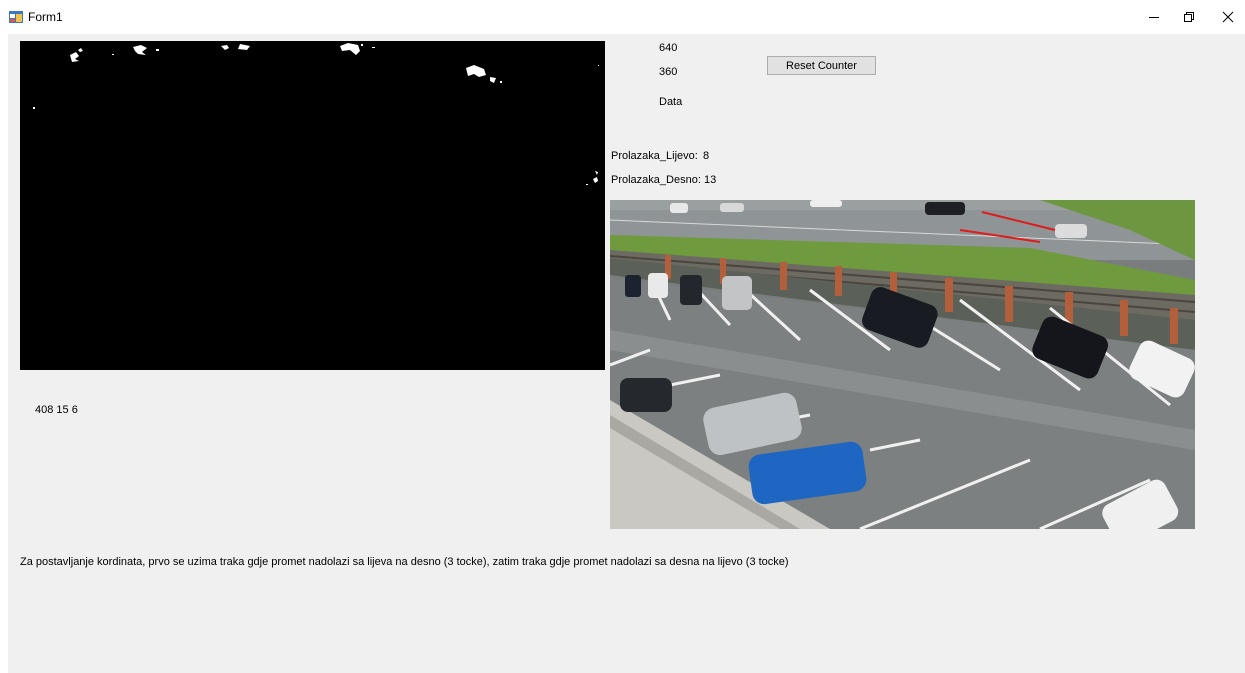 This screenshot has width=1245, height=673. What do you see at coordinates (1154, 17) in the screenshot?
I see `minimize-icon` at bounding box center [1154, 17].